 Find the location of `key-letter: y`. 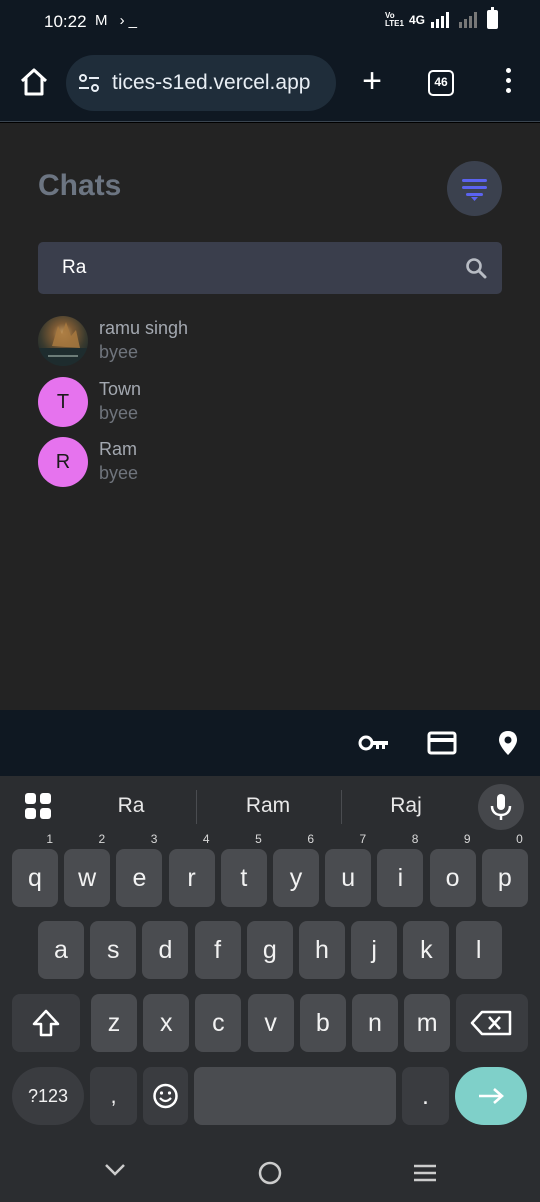

key-letter: y is located at coordinates (296, 878).